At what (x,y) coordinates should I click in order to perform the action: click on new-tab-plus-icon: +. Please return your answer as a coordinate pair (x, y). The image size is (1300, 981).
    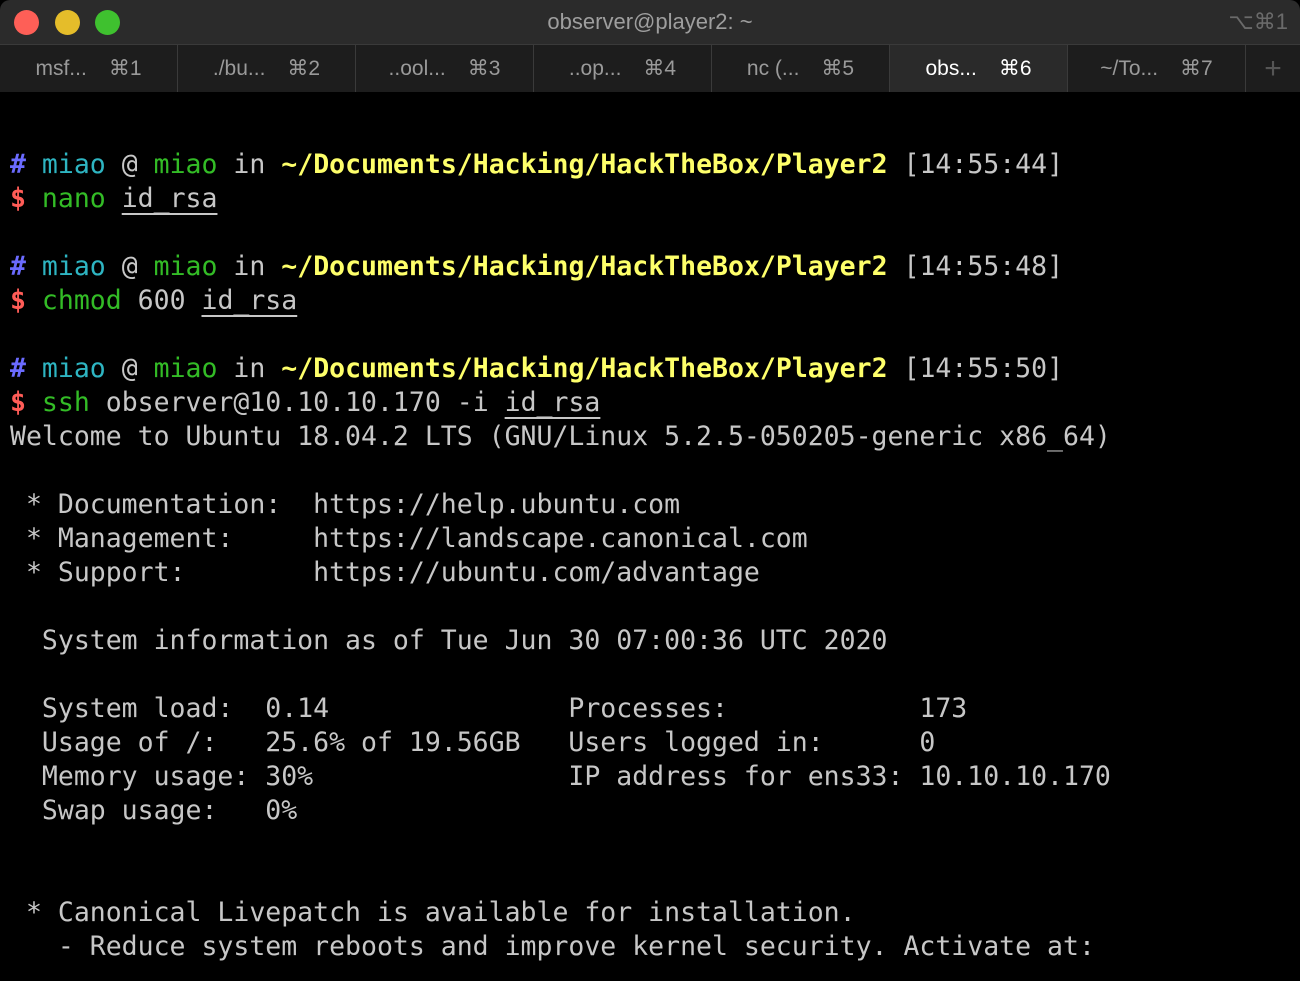
    Looking at the image, I should click on (1273, 68).